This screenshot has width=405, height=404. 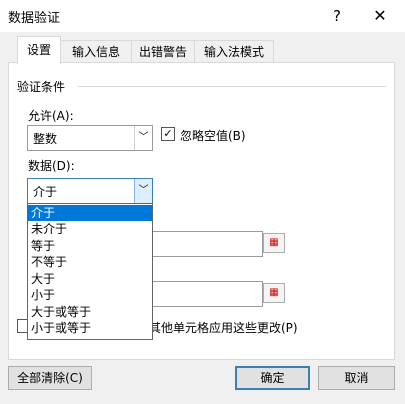 What do you see at coordinates (337, 16) in the screenshot?
I see `help-icon: ?` at bounding box center [337, 16].